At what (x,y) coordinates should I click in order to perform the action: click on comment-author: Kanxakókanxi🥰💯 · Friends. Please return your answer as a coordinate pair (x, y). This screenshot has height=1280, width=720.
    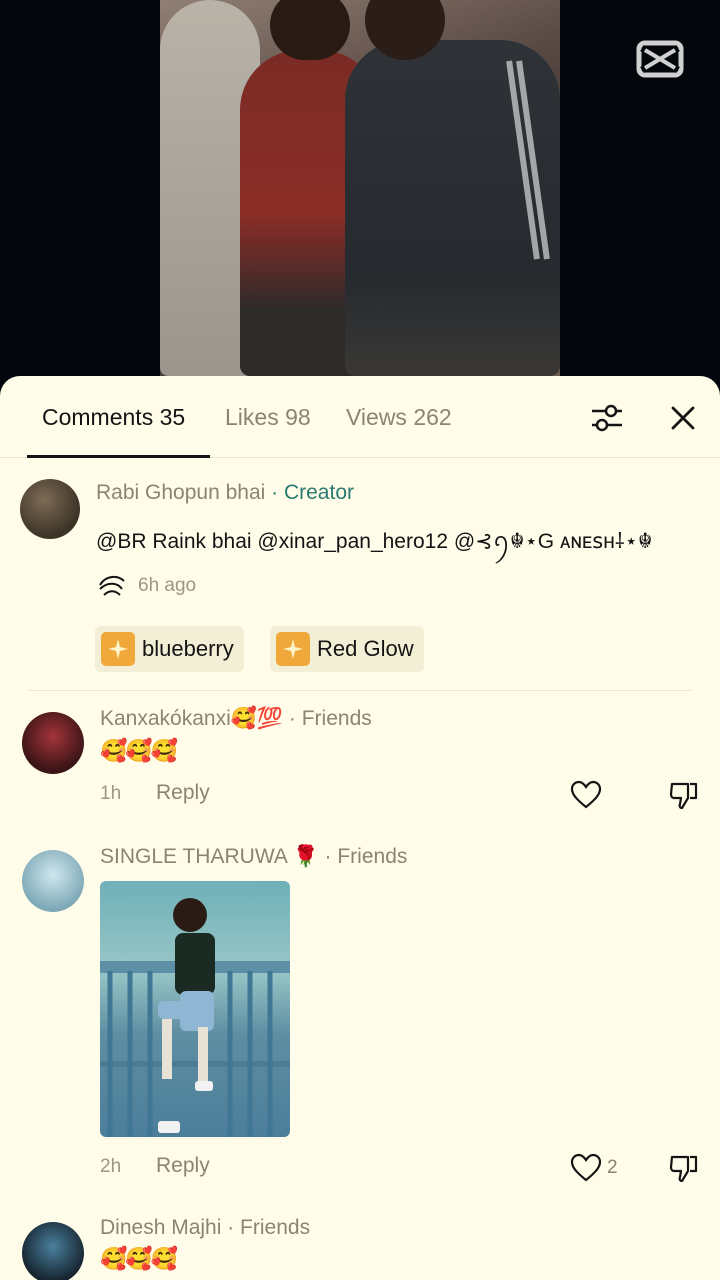
    Looking at the image, I should click on (236, 719).